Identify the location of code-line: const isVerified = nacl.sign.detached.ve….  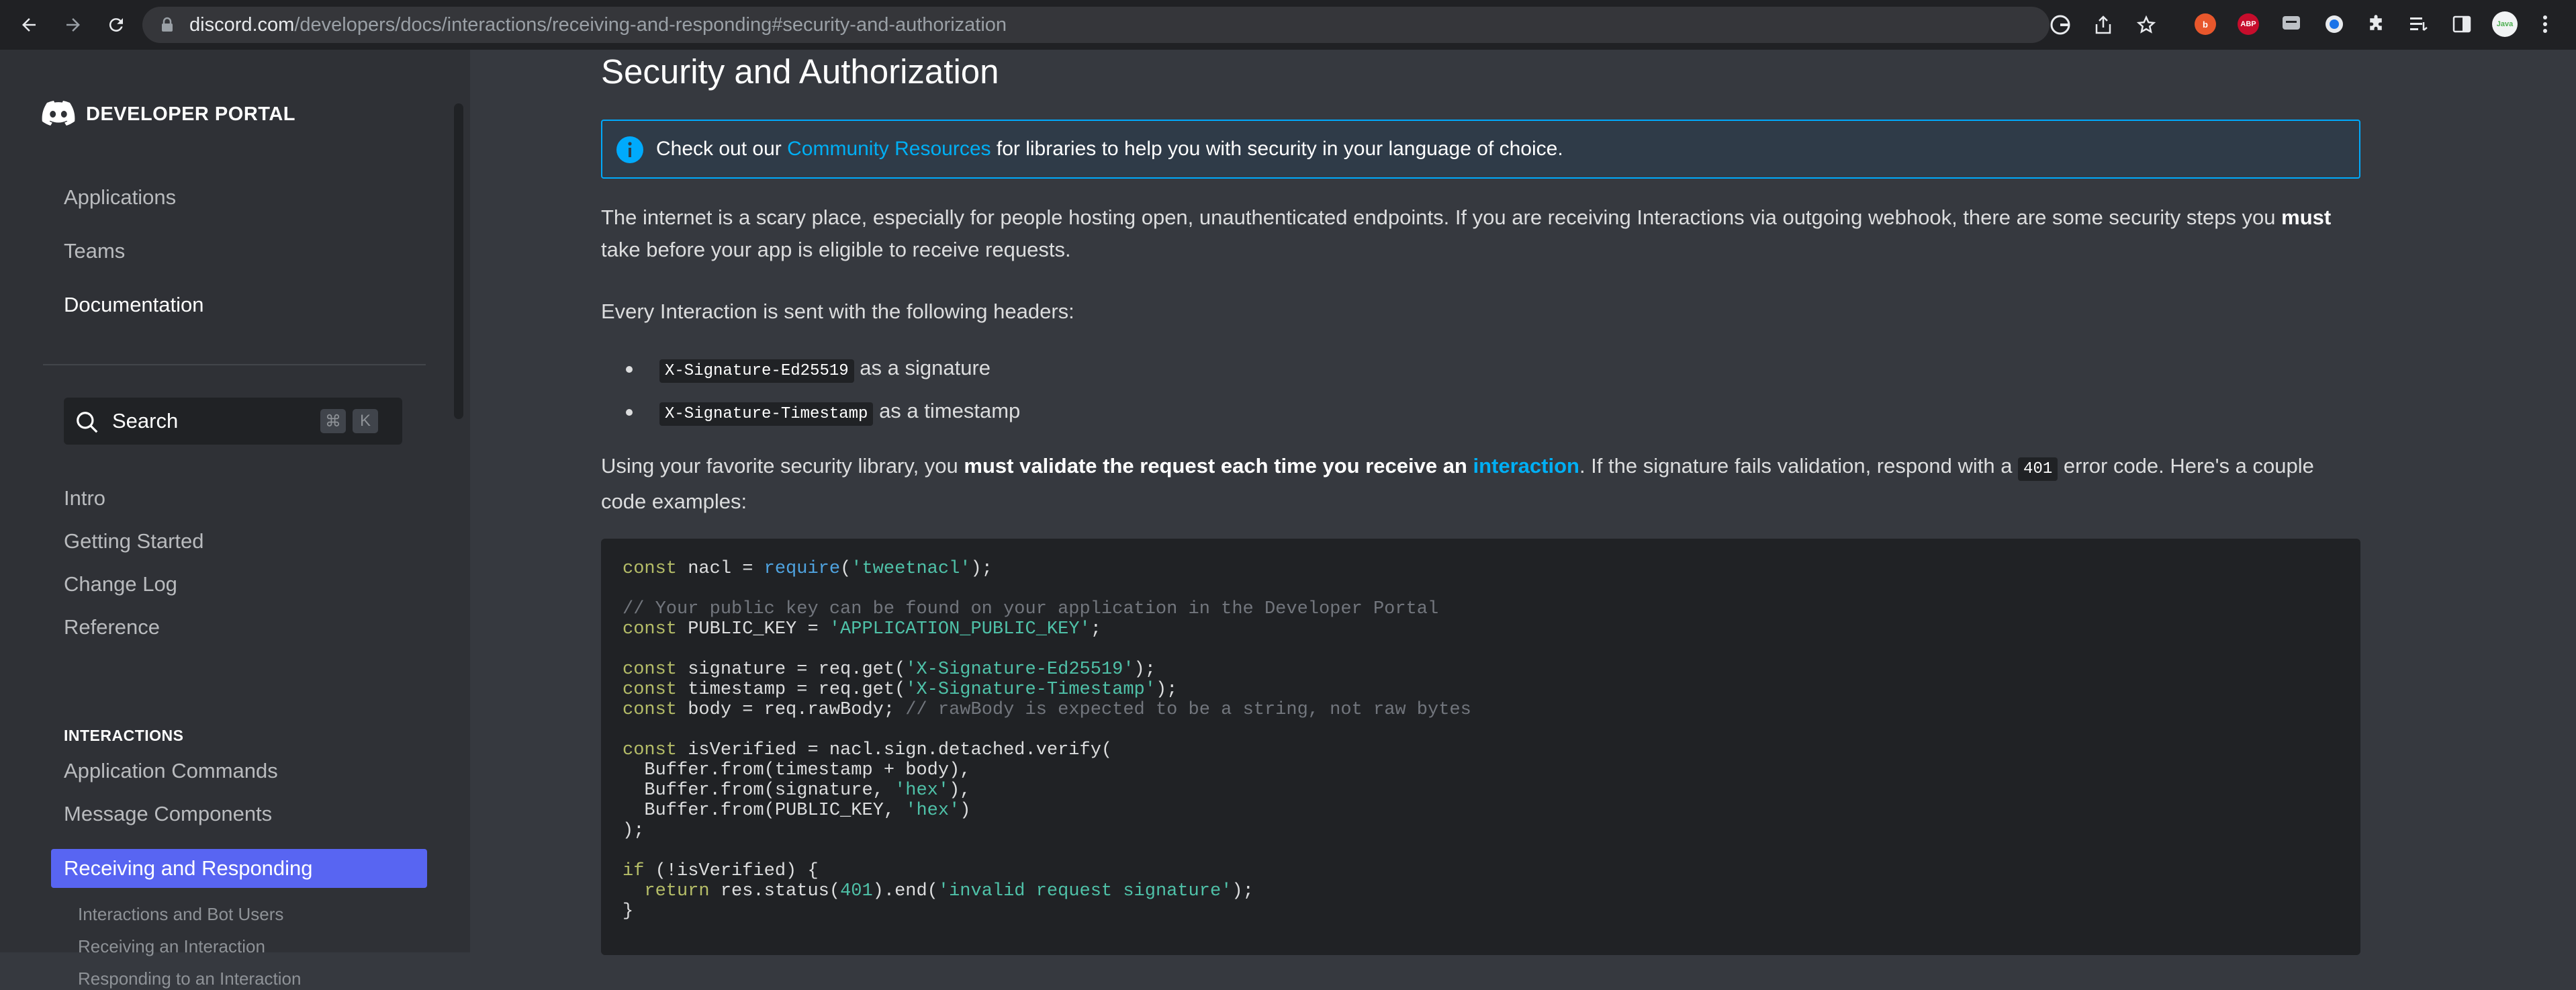
(868, 750).